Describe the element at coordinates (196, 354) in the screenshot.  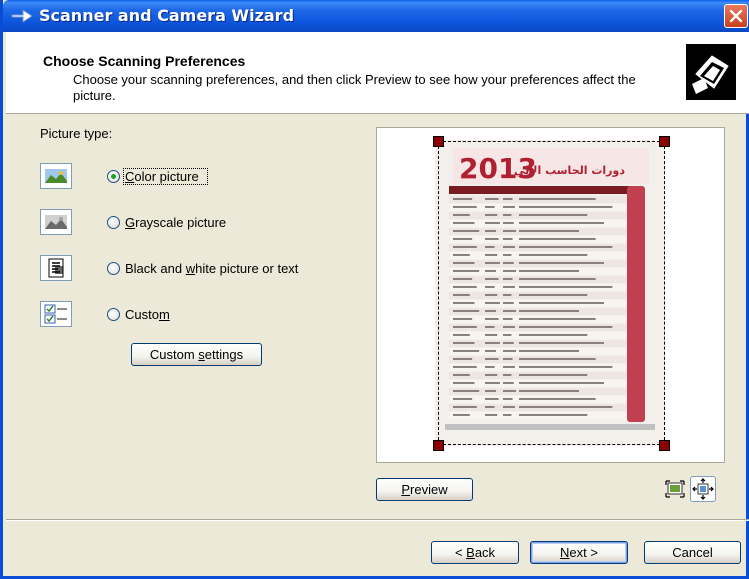
I see `custom-settings-button: Custom settings` at that location.